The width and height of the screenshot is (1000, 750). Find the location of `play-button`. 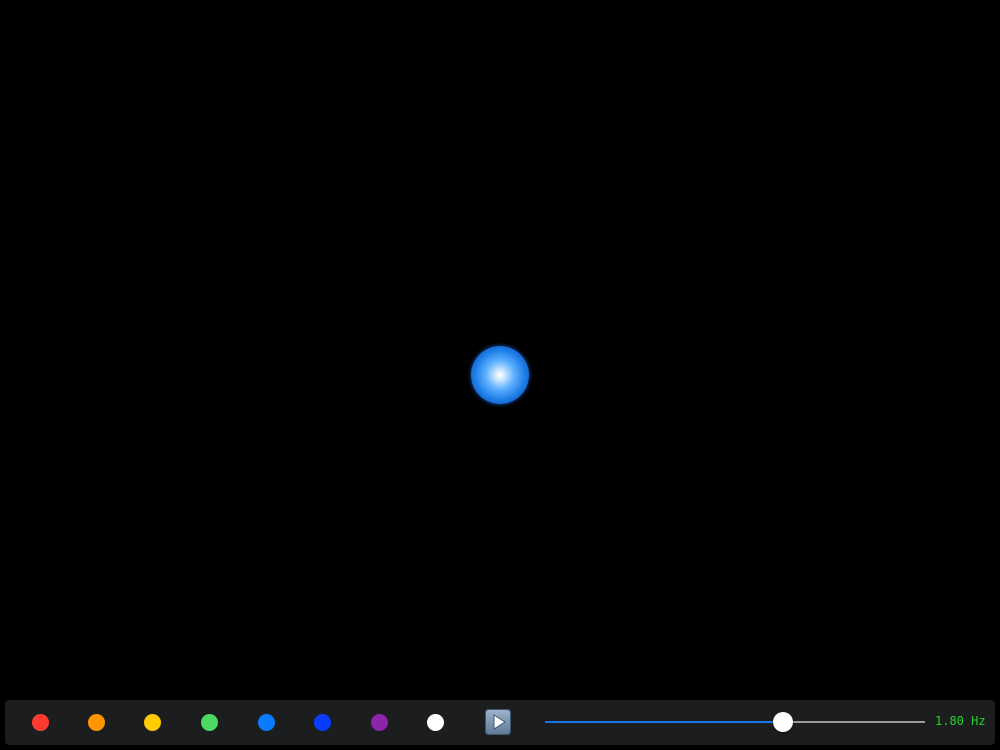

play-button is located at coordinates (498, 722).